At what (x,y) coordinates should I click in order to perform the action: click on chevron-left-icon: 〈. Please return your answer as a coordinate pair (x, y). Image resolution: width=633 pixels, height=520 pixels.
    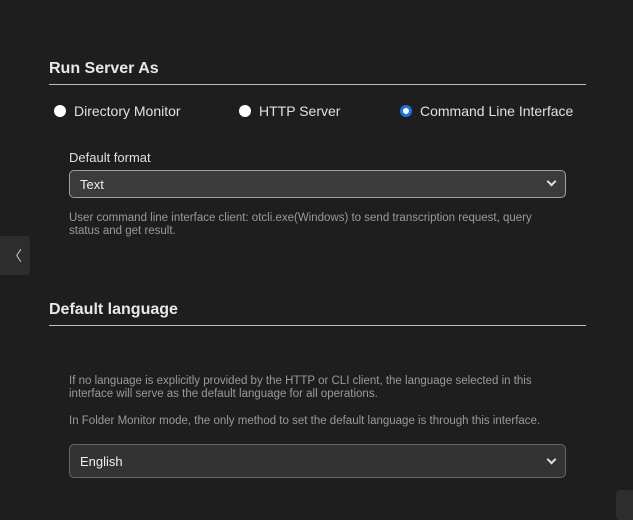
    Looking at the image, I should click on (15, 255).